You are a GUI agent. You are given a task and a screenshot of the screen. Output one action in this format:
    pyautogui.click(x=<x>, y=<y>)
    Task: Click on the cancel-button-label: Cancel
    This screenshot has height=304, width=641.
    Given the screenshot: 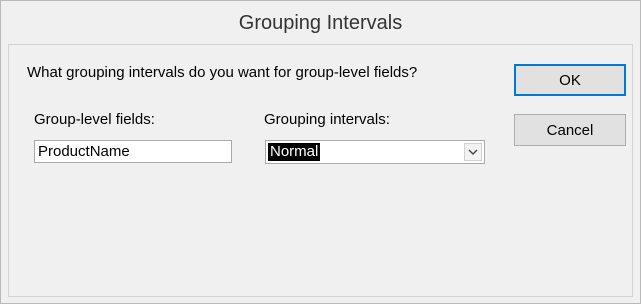 What is the action you would take?
    pyautogui.click(x=570, y=130)
    